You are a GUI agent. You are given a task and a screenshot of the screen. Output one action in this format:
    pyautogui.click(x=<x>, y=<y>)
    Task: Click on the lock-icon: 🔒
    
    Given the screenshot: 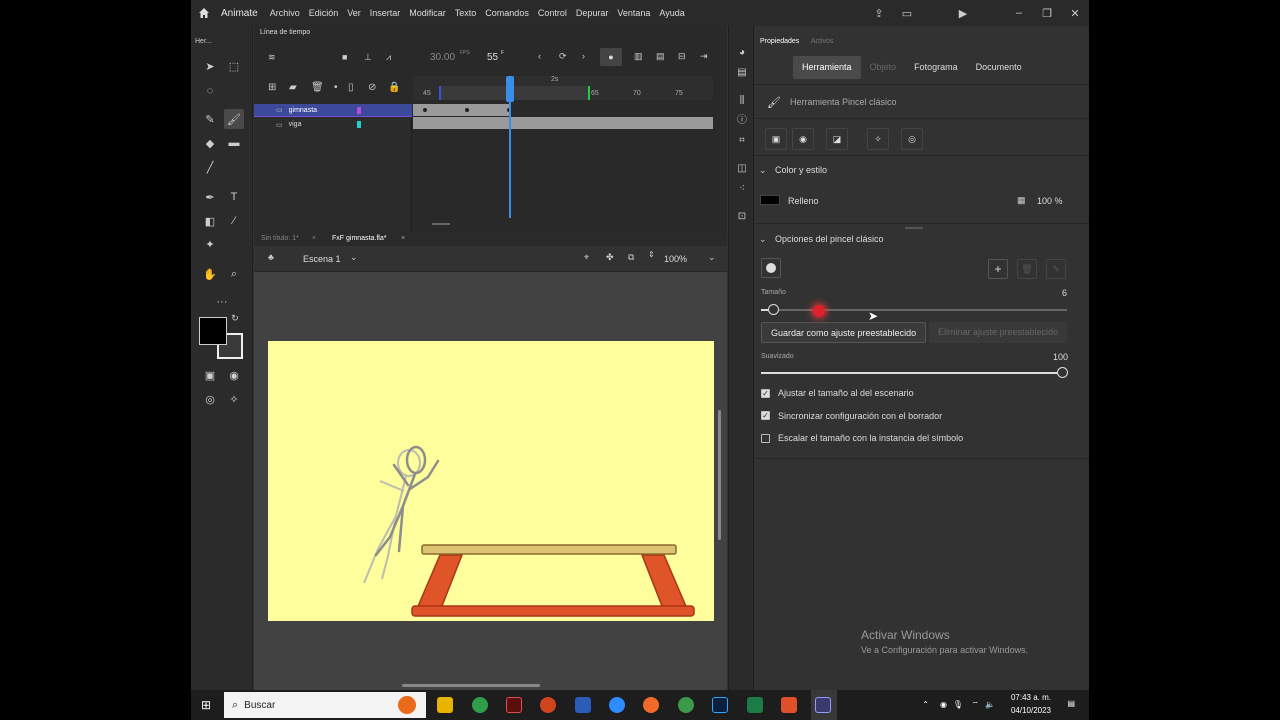 What is the action you would take?
    pyautogui.click(x=394, y=87)
    